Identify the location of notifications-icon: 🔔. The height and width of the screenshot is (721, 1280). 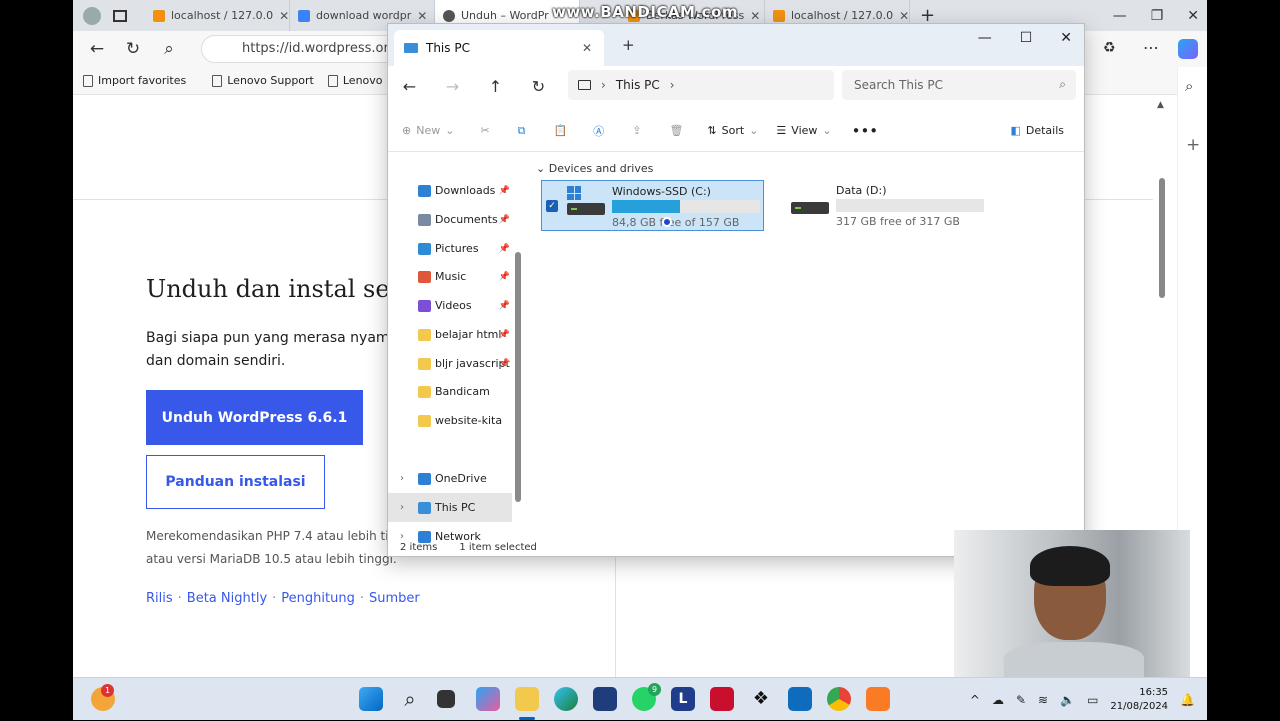
(1187, 700).